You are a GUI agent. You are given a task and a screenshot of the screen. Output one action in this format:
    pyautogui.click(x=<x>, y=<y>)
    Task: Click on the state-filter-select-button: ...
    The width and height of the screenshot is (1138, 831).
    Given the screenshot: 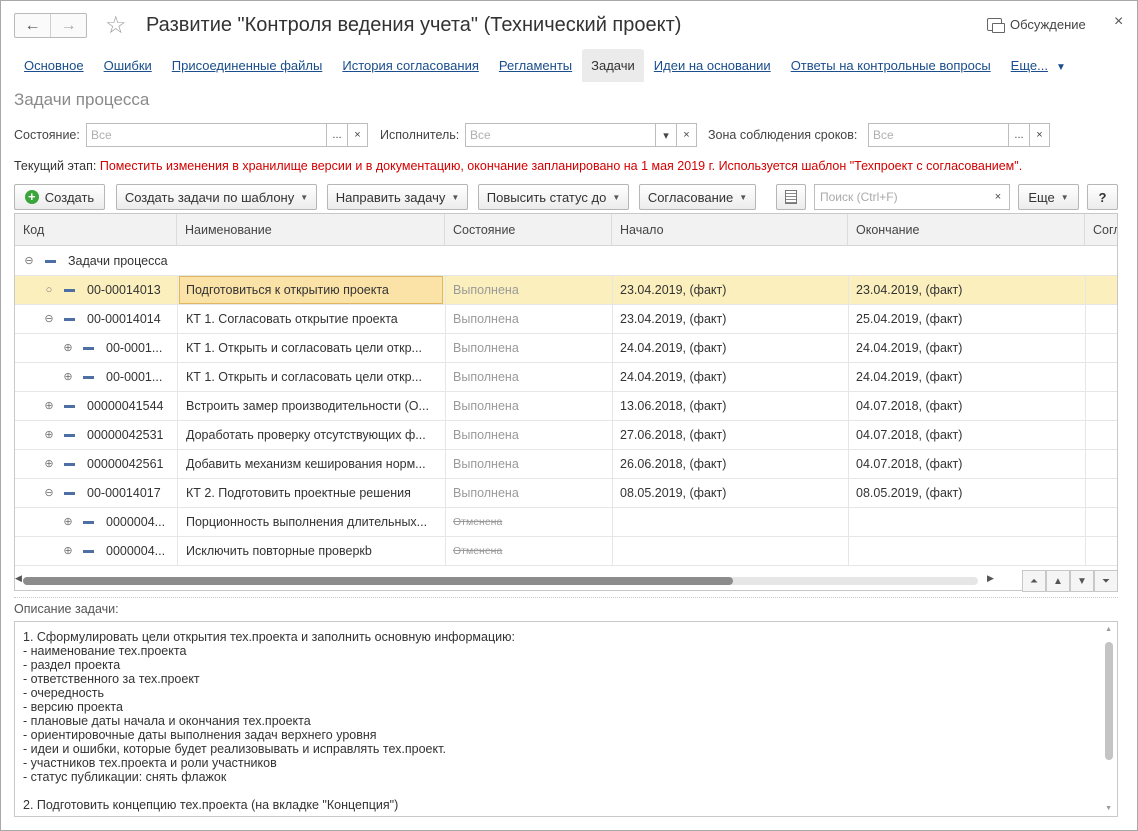 What is the action you would take?
    pyautogui.click(x=337, y=135)
    